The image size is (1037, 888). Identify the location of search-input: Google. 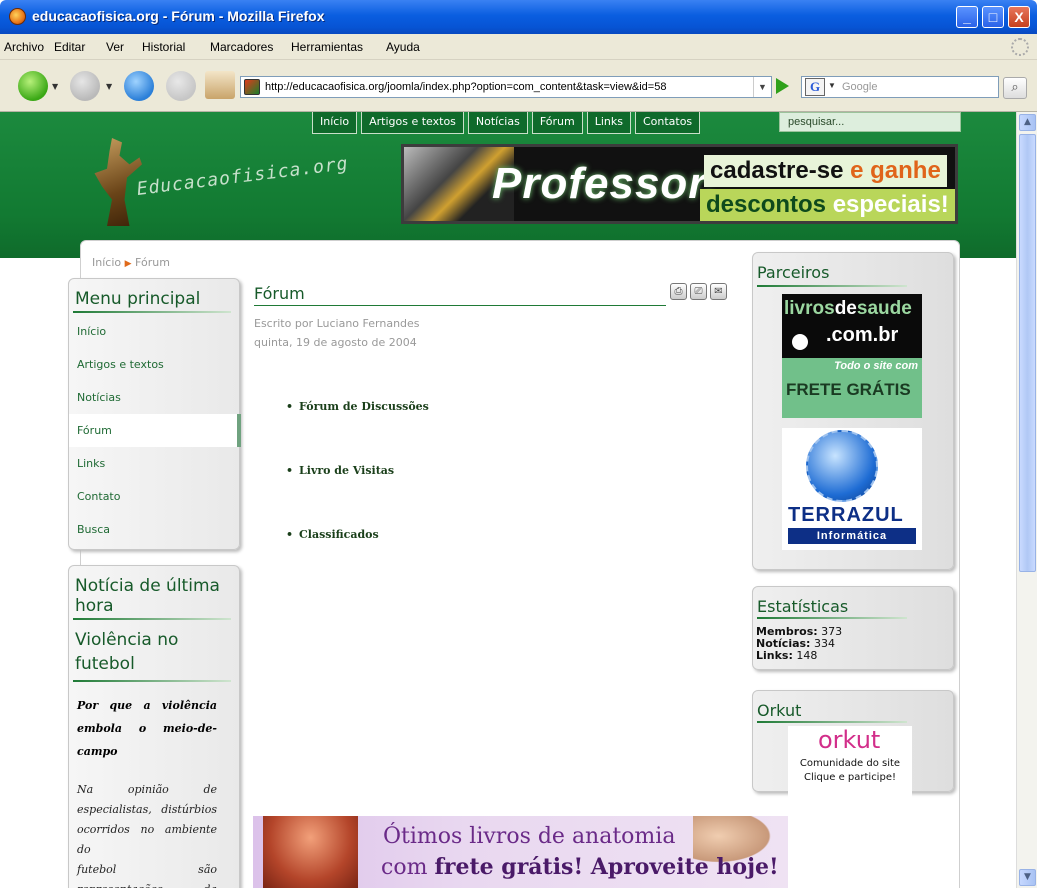
(859, 87).